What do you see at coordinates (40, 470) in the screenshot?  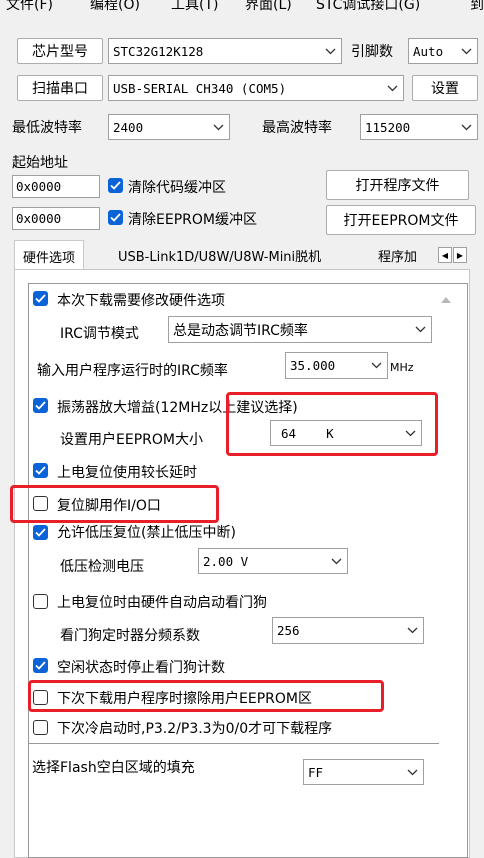 I see `power-reset-delay-checkbox` at bounding box center [40, 470].